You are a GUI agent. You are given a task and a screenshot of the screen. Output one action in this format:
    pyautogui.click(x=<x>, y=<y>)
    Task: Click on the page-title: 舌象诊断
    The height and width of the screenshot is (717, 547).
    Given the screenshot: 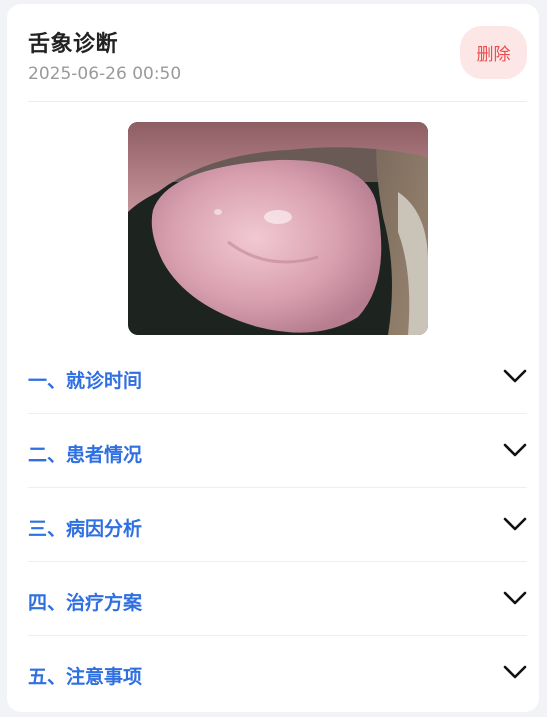 What is the action you would take?
    pyautogui.click(x=73, y=44)
    